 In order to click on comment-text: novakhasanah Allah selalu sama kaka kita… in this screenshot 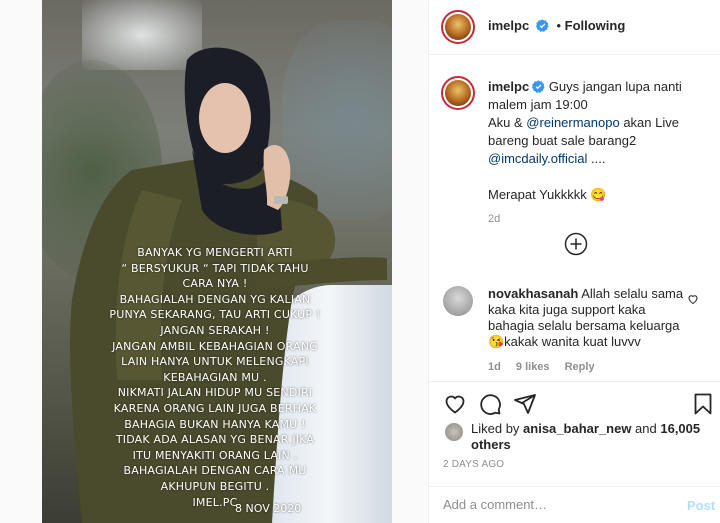, I will do `click(586, 317)`.